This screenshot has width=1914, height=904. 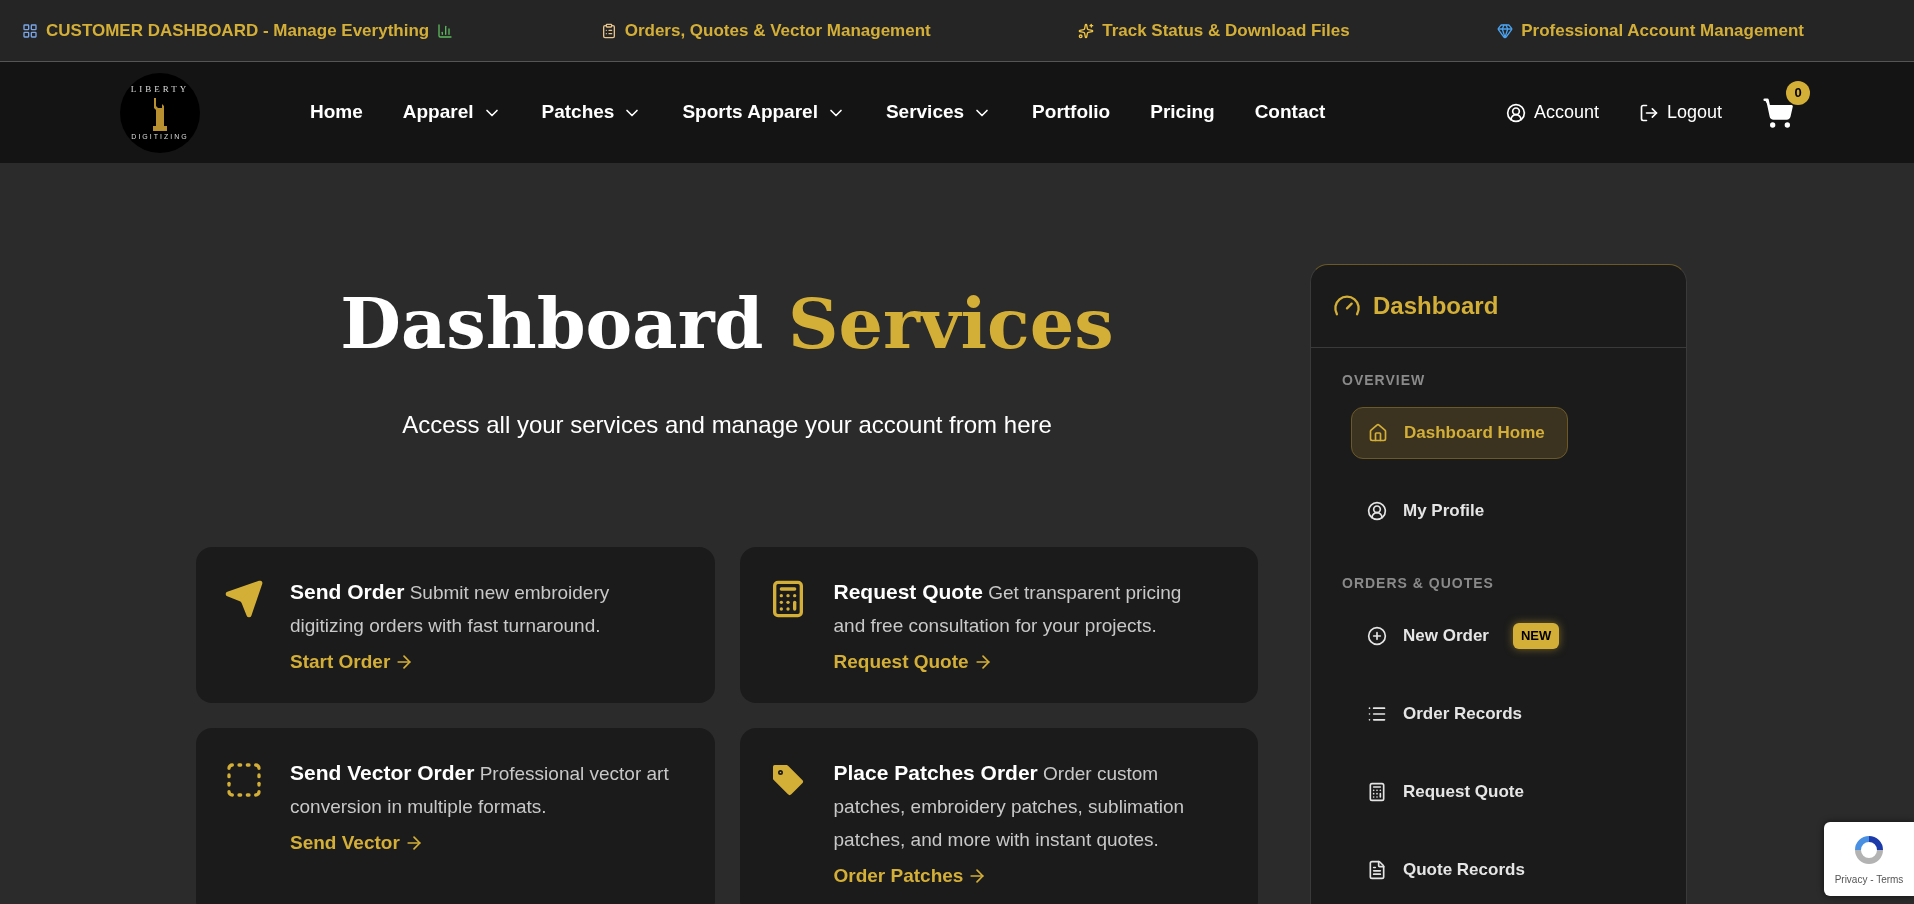 I want to click on card-link: Request Quote, so click(x=1023, y=662).